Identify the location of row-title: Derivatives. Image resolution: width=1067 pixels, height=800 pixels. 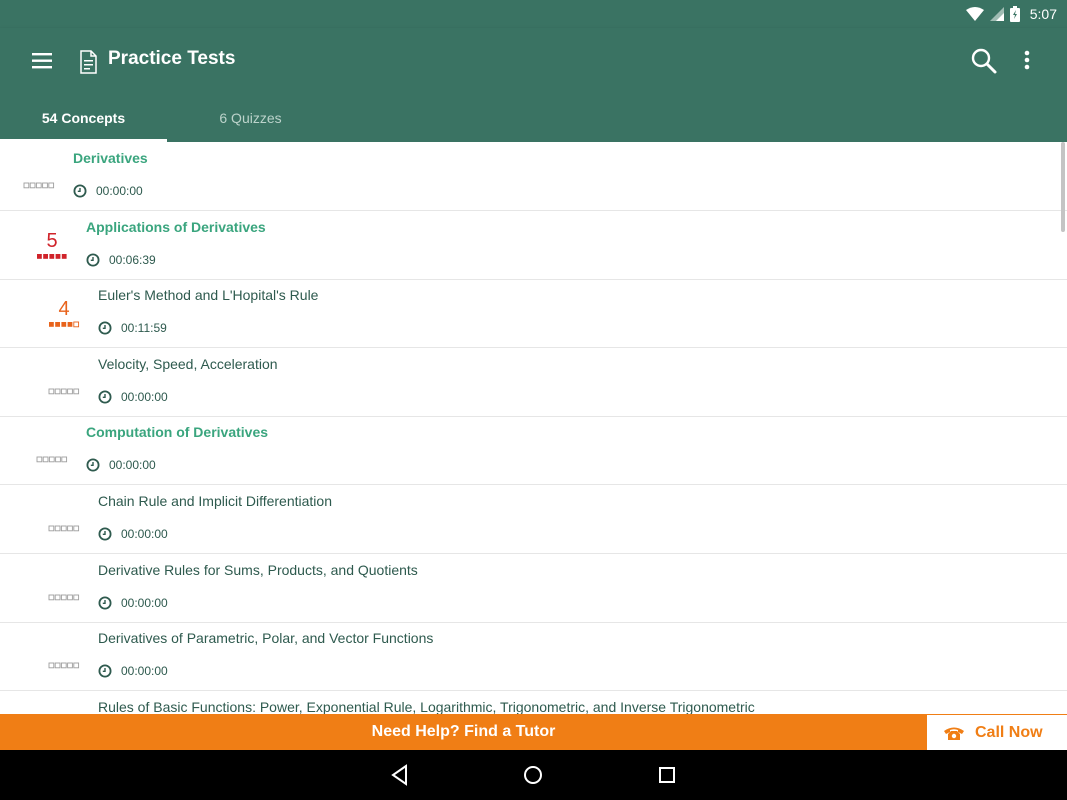
(110, 158).